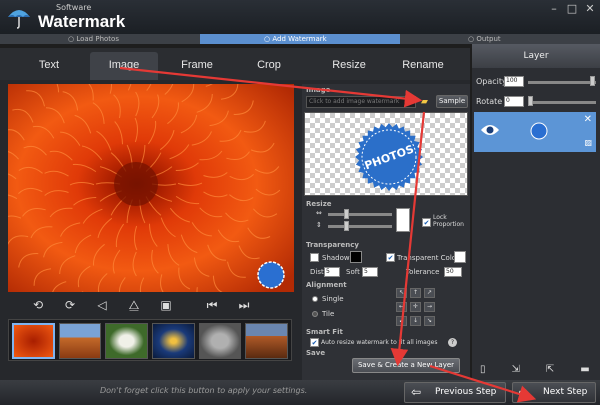  Describe the element at coordinates (166, 305) in the screenshot. I see `fit-screen-icon: ▣` at that location.